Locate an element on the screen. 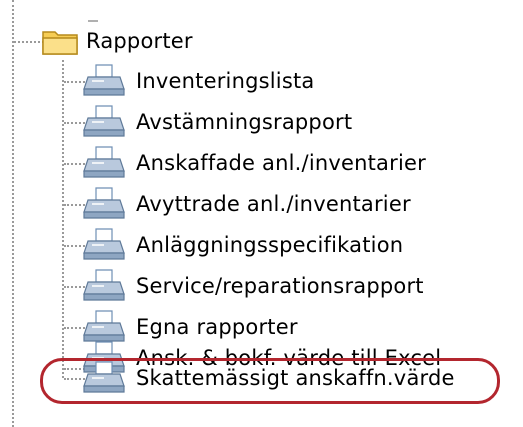 The width and height of the screenshot is (523, 427). tree-item-report-highlighted: Skattemässigt anskaffn.värde is located at coordinates (268, 378).